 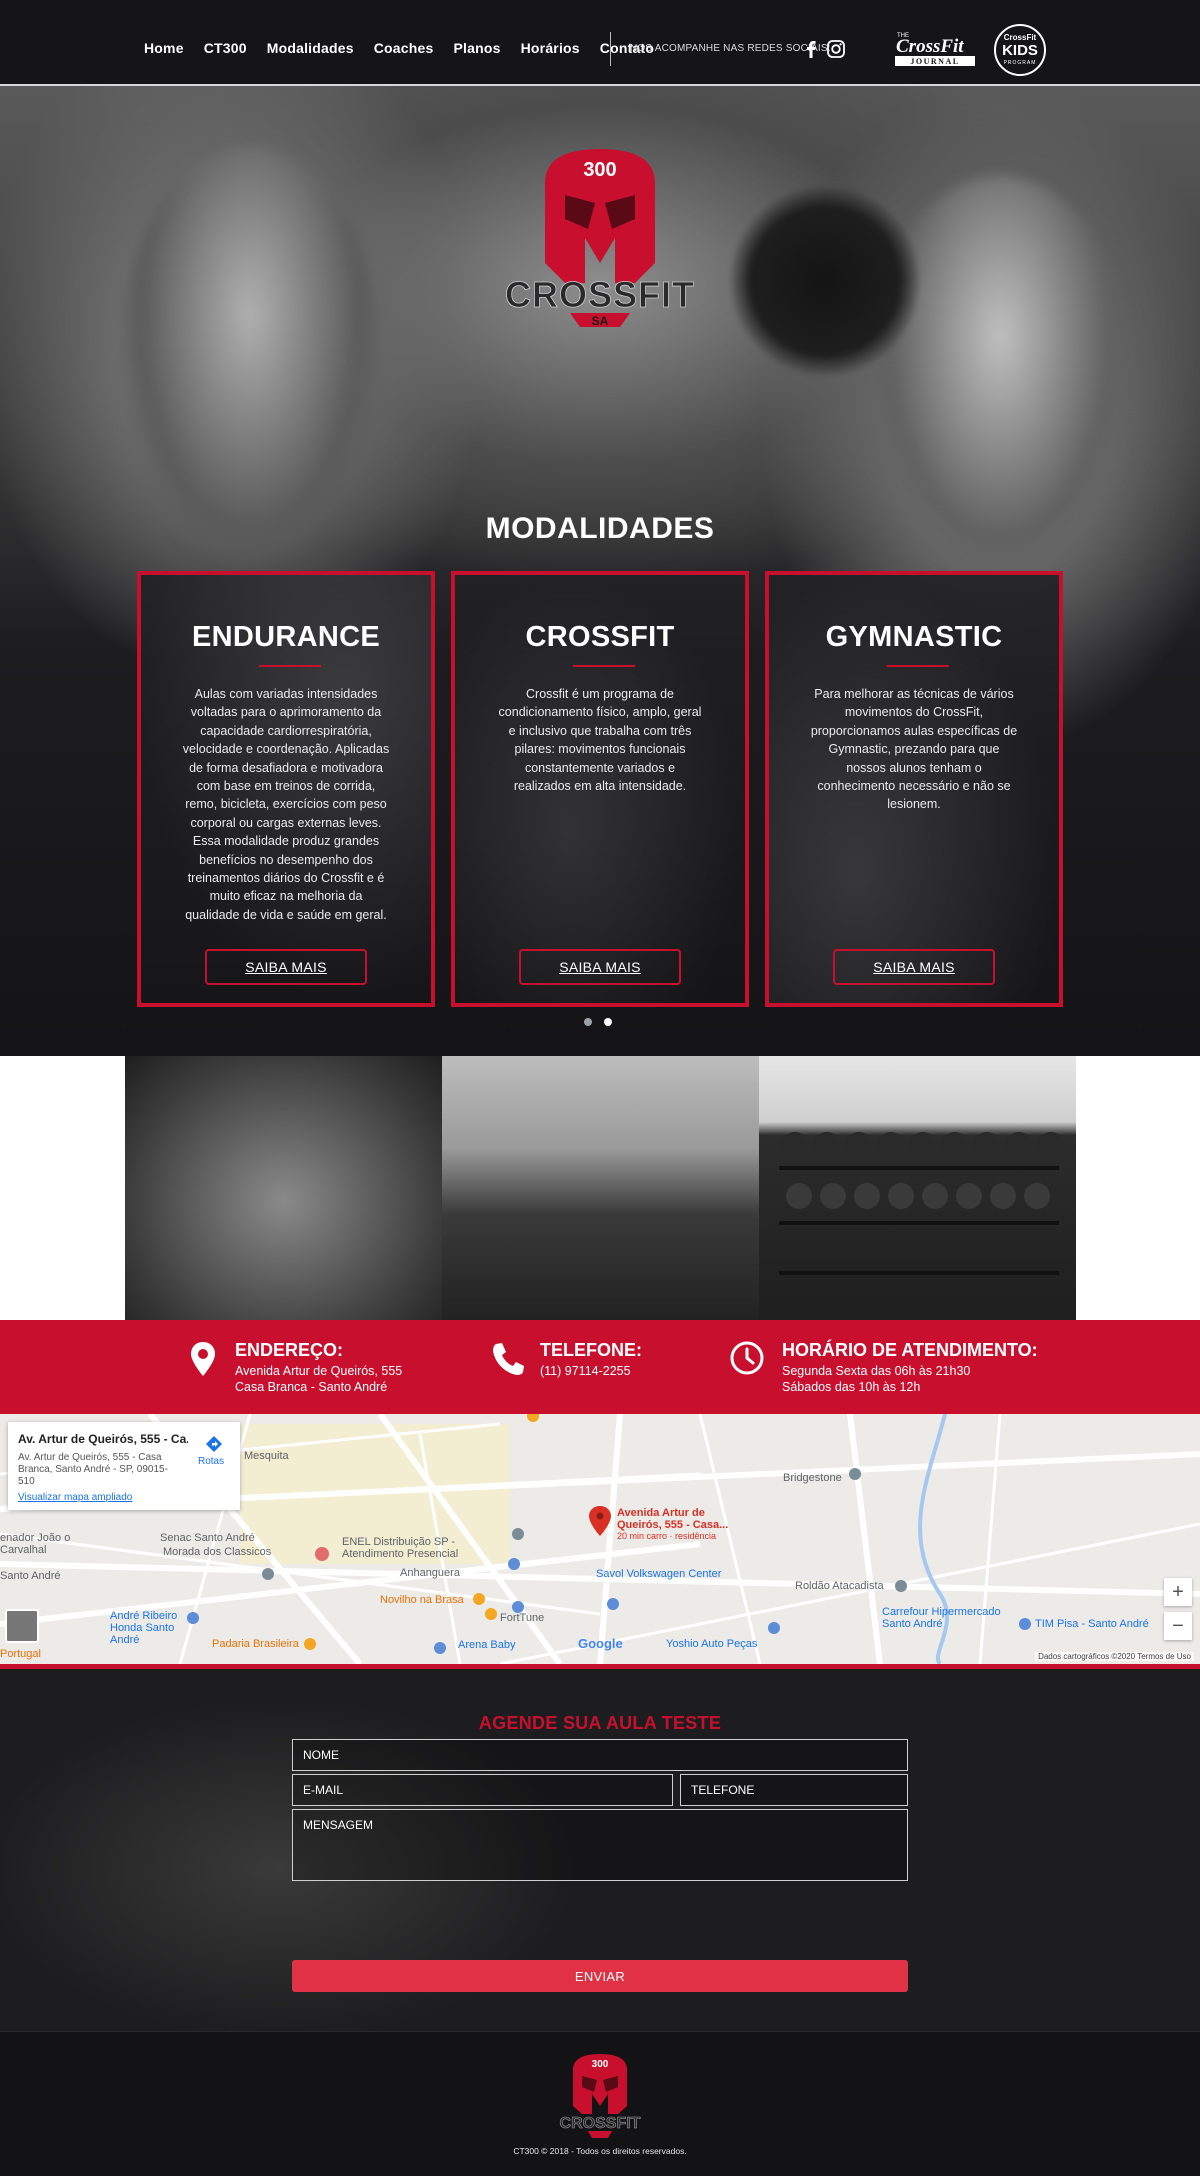 What do you see at coordinates (667, 1536) in the screenshot?
I see `map-pin-sub: 20 min carro · residência` at bounding box center [667, 1536].